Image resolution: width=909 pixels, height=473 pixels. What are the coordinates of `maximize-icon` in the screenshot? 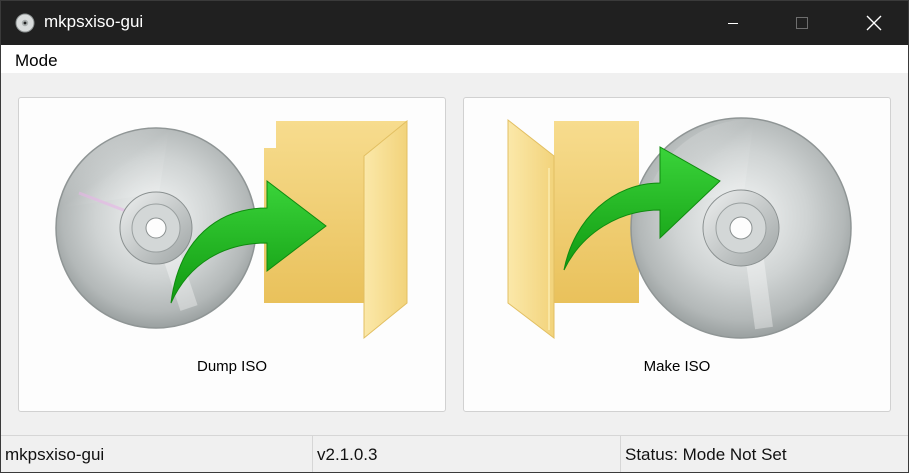 It's located at (802, 23).